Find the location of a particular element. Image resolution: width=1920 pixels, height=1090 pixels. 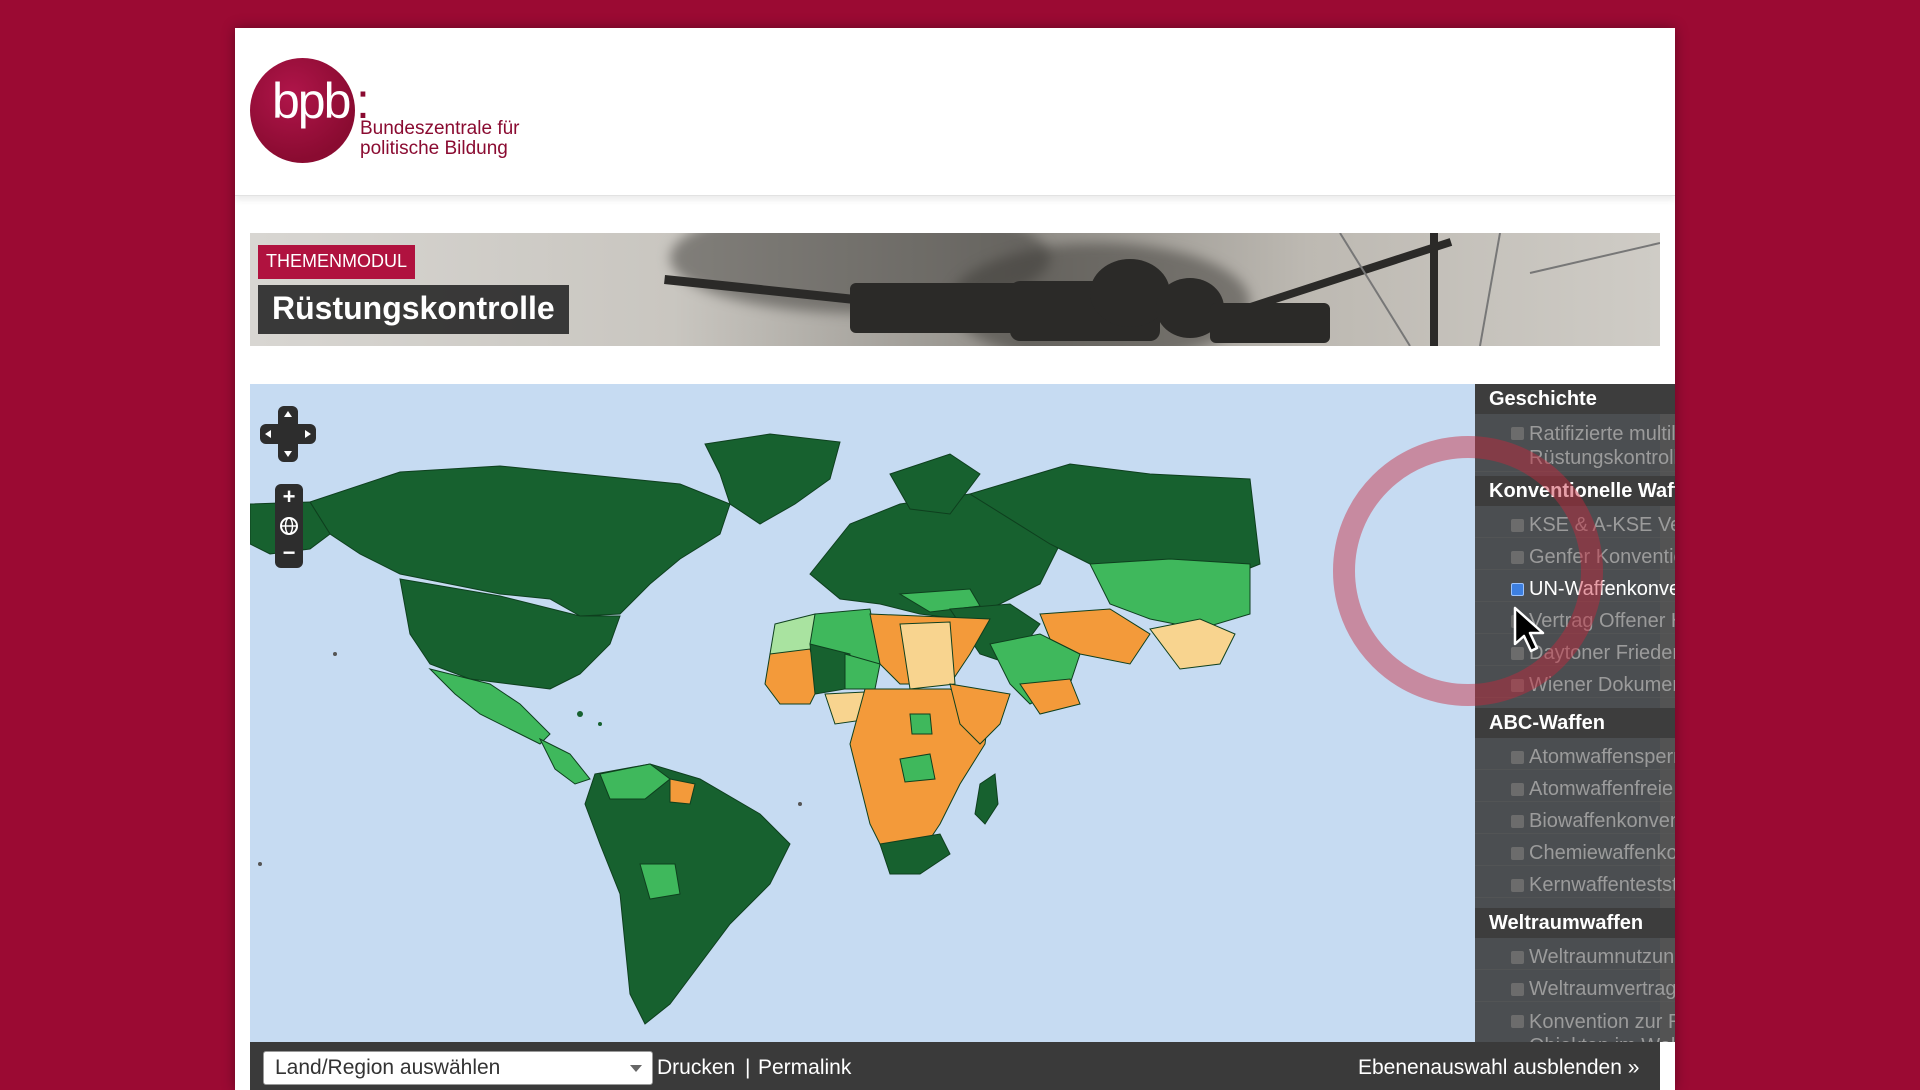

layer-category-label: Weltraumwaffen is located at coordinates (1566, 923).